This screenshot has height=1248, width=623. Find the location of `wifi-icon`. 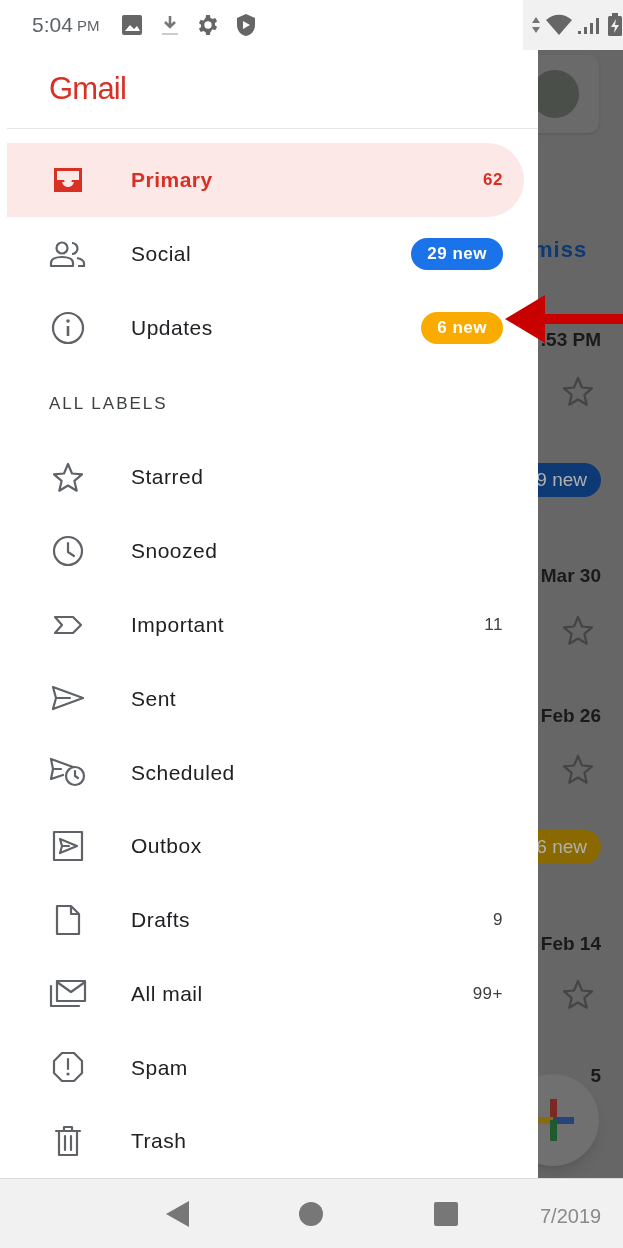

wifi-icon is located at coordinates (559, 25).